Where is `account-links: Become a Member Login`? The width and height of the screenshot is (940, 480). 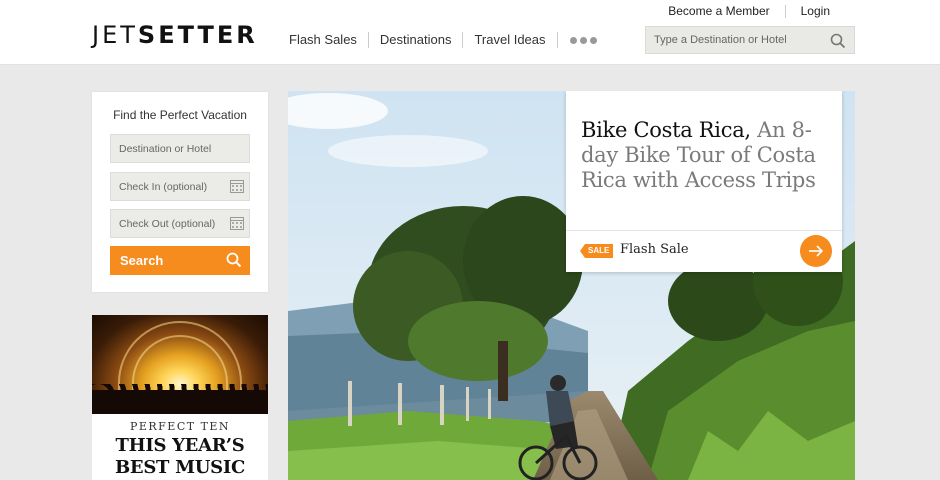 account-links: Become a Member Login is located at coordinates (749, 11).